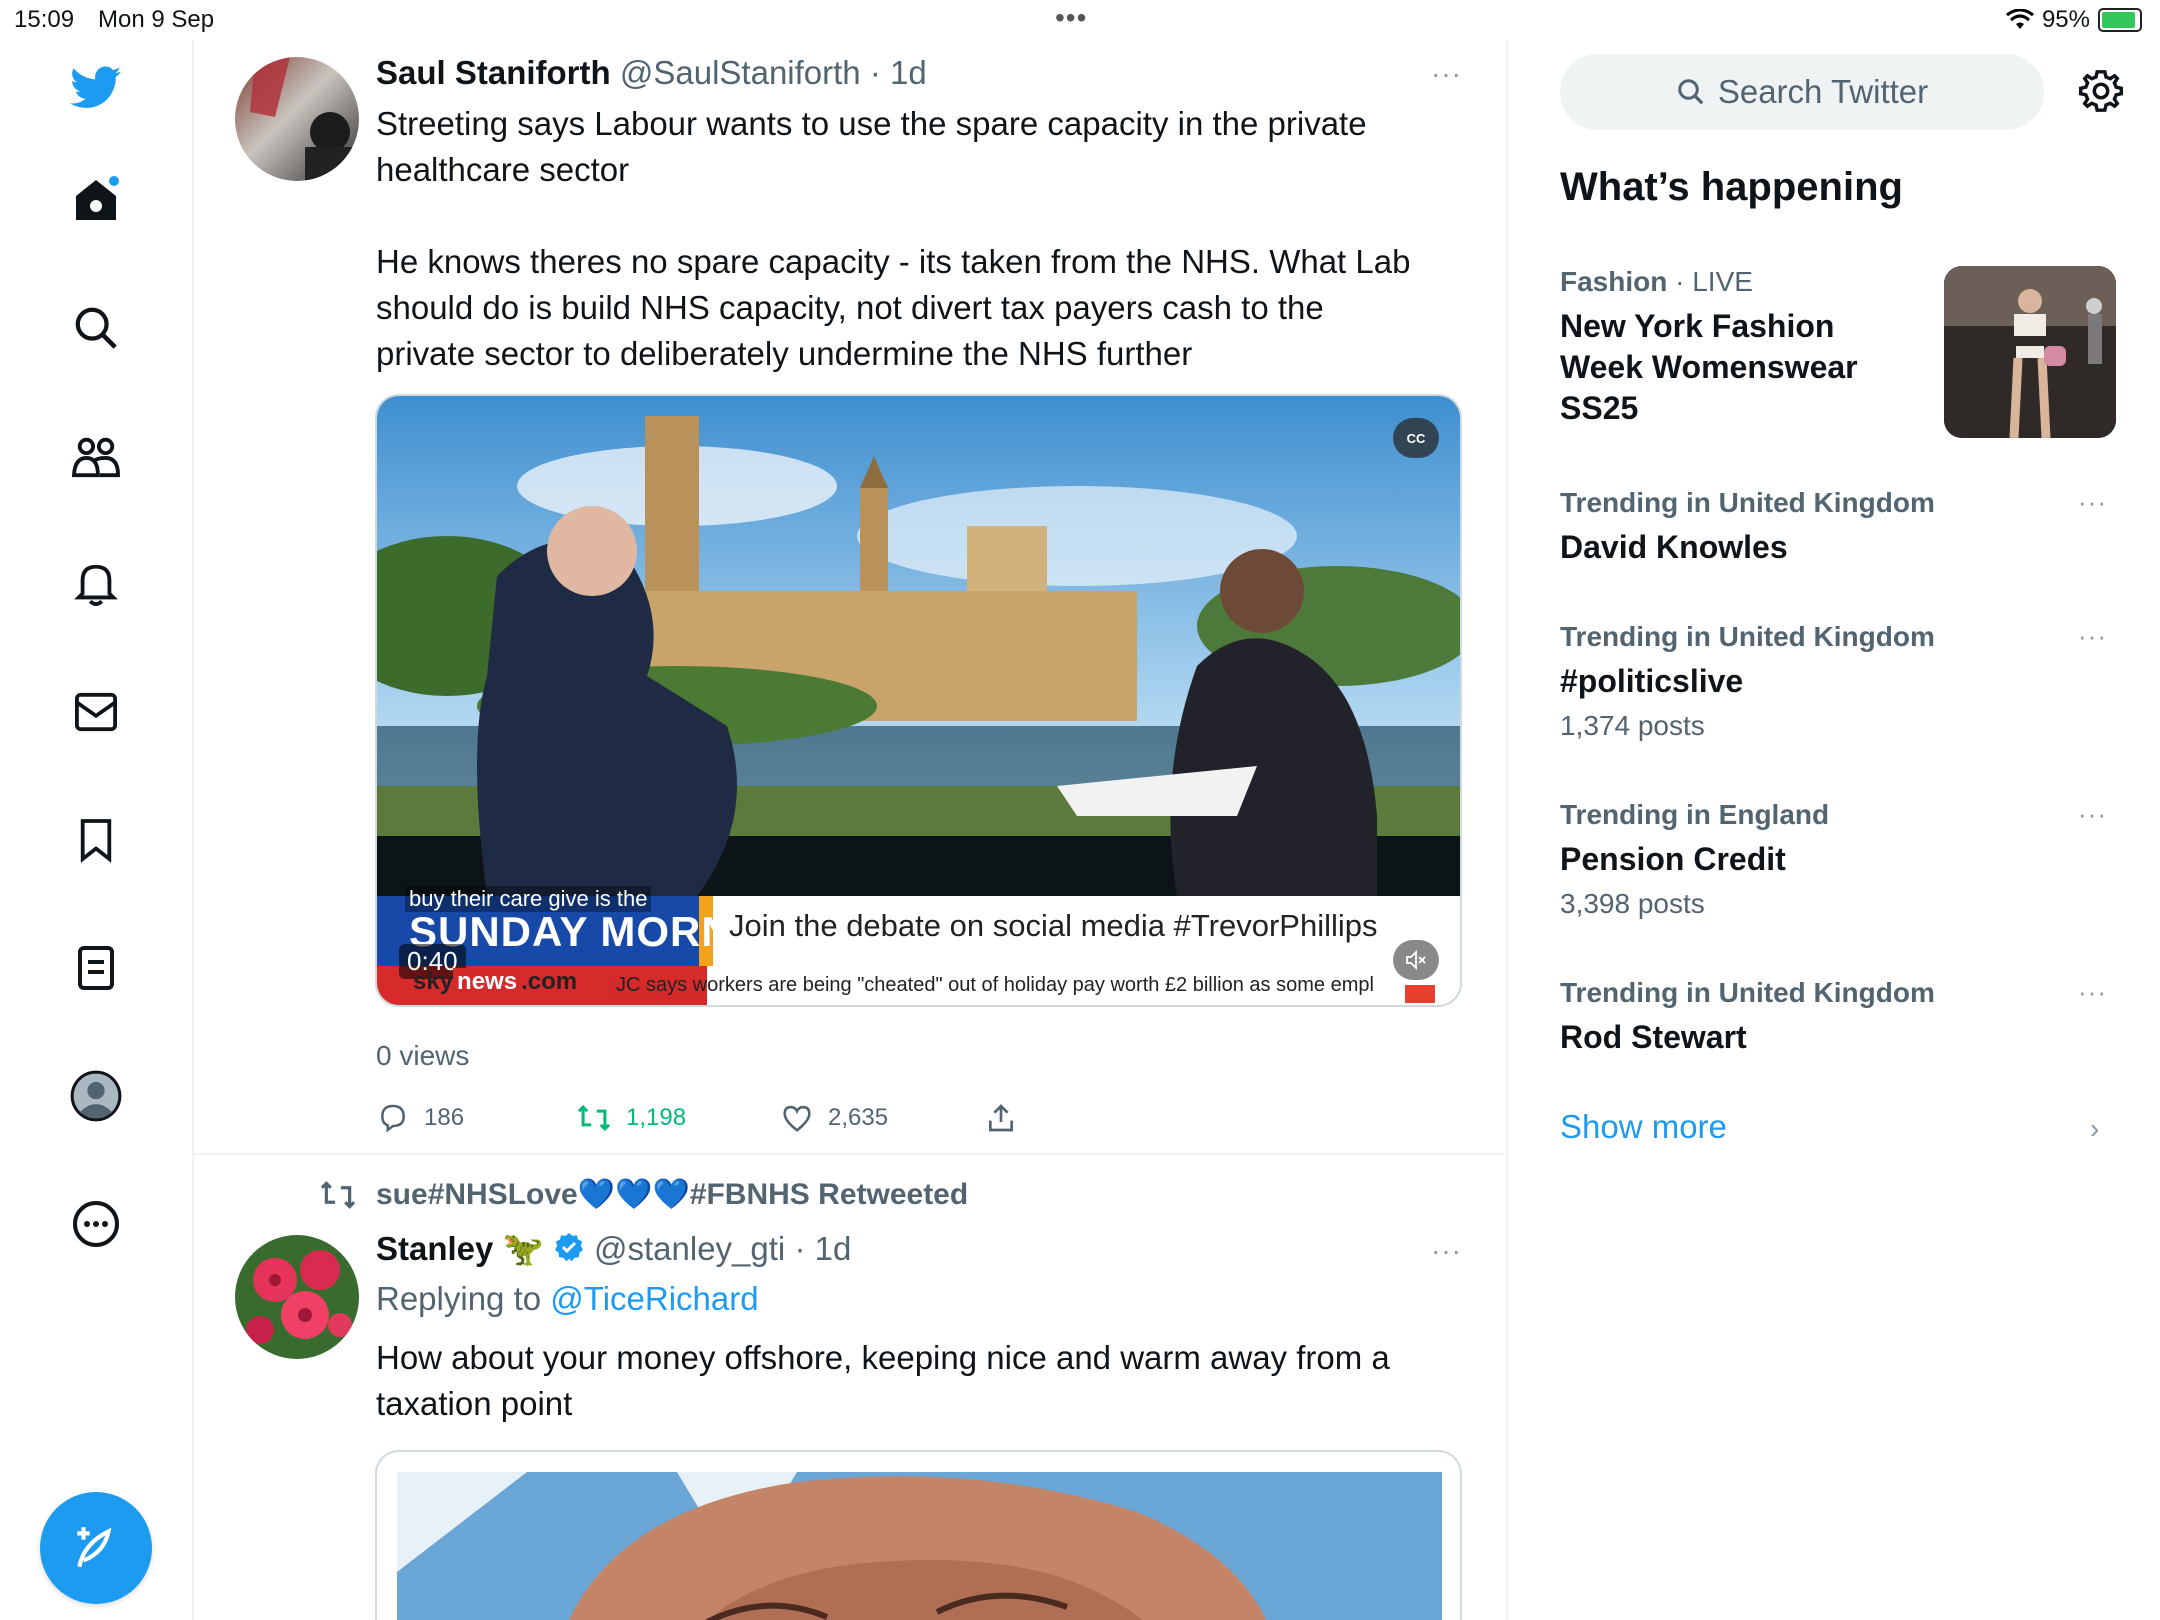 The height and width of the screenshot is (1620, 2160). I want to click on lists-icon, so click(96, 968).